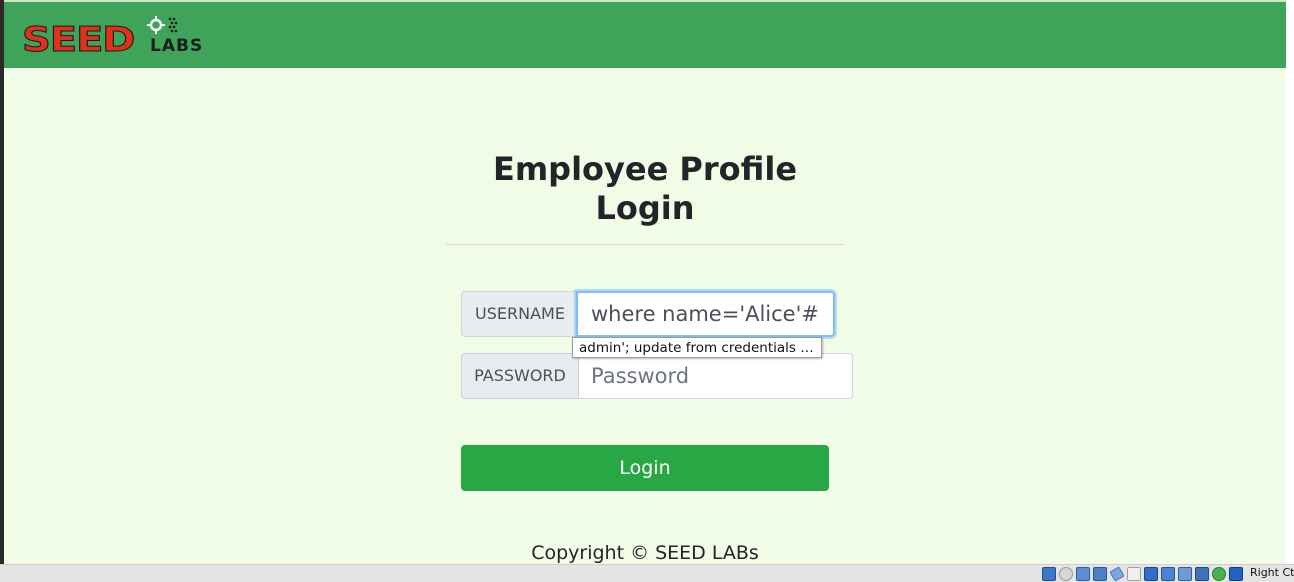 This screenshot has height=582, width=1294. I want to click on username-input-group: USERNAME where name='Alice'#, so click(648, 314).